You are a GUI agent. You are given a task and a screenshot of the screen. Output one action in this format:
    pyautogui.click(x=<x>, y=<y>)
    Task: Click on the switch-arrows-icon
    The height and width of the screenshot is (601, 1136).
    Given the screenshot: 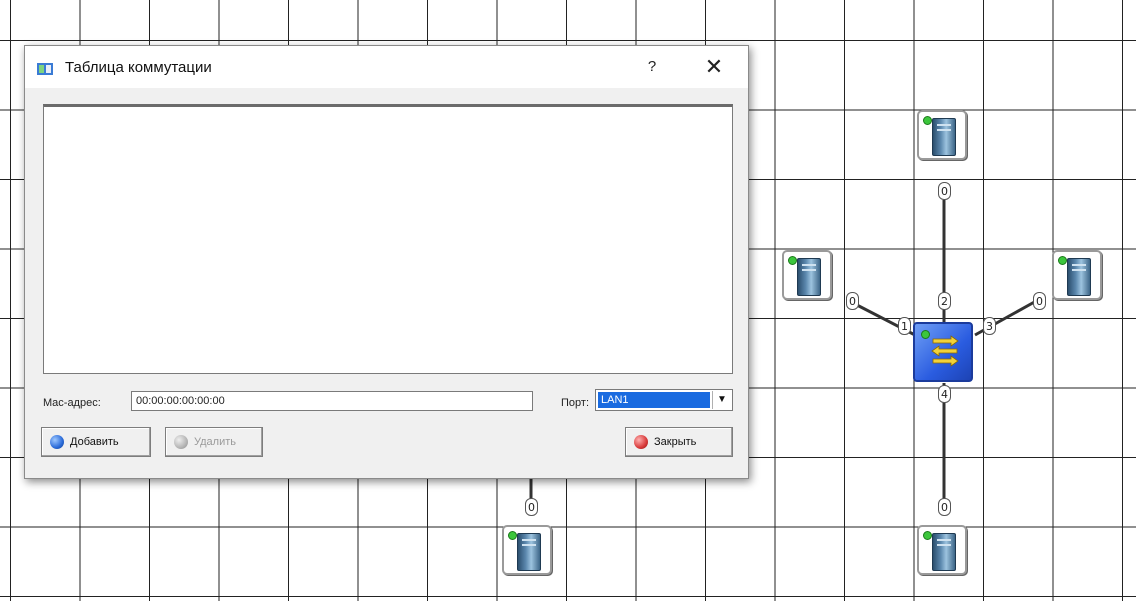 What is the action you would take?
    pyautogui.click(x=945, y=351)
    